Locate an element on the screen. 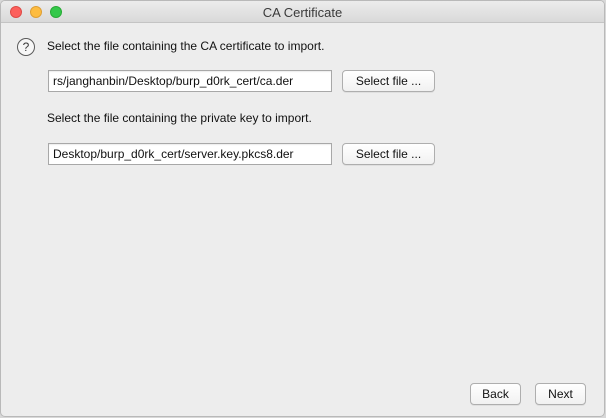 The height and width of the screenshot is (418, 606). window-title: CA Certificate is located at coordinates (302, 12).